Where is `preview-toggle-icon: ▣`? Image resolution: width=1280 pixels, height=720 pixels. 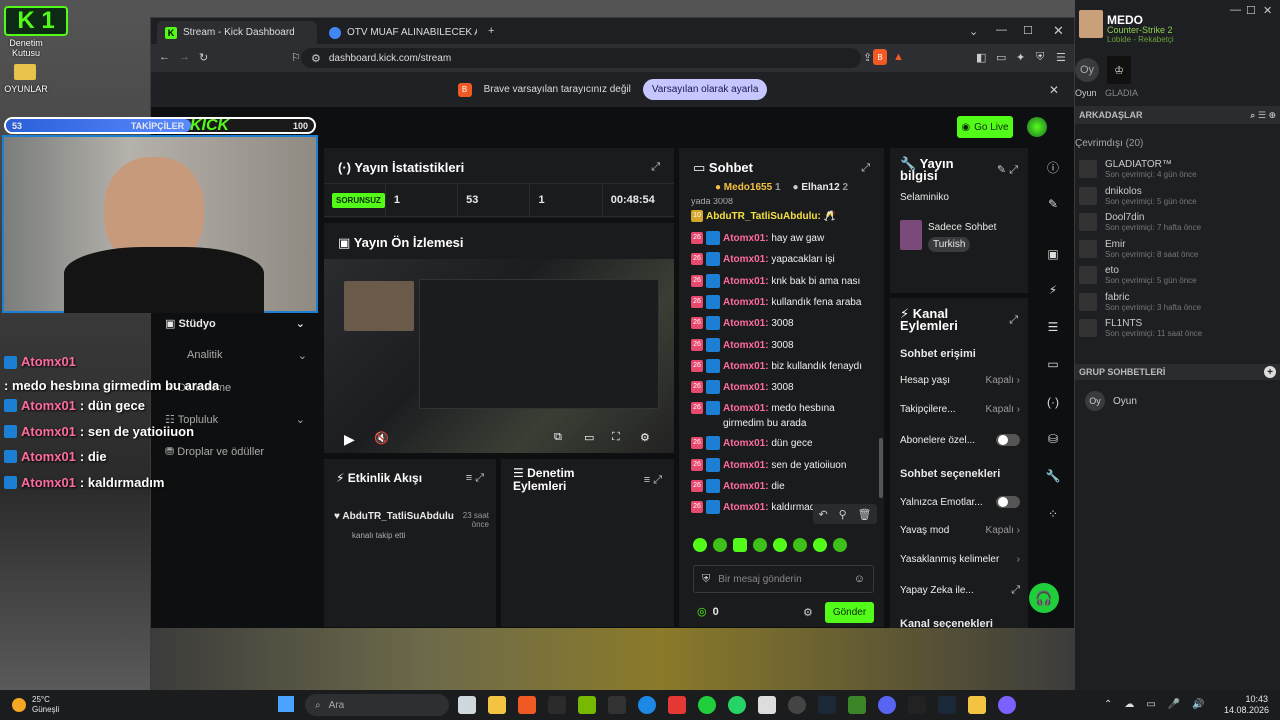 preview-toggle-icon: ▣ is located at coordinates (1053, 254).